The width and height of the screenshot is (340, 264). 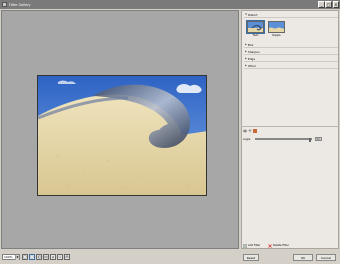 I want to click on zoom-select: 100% ▼, so click(x=11, y=257).